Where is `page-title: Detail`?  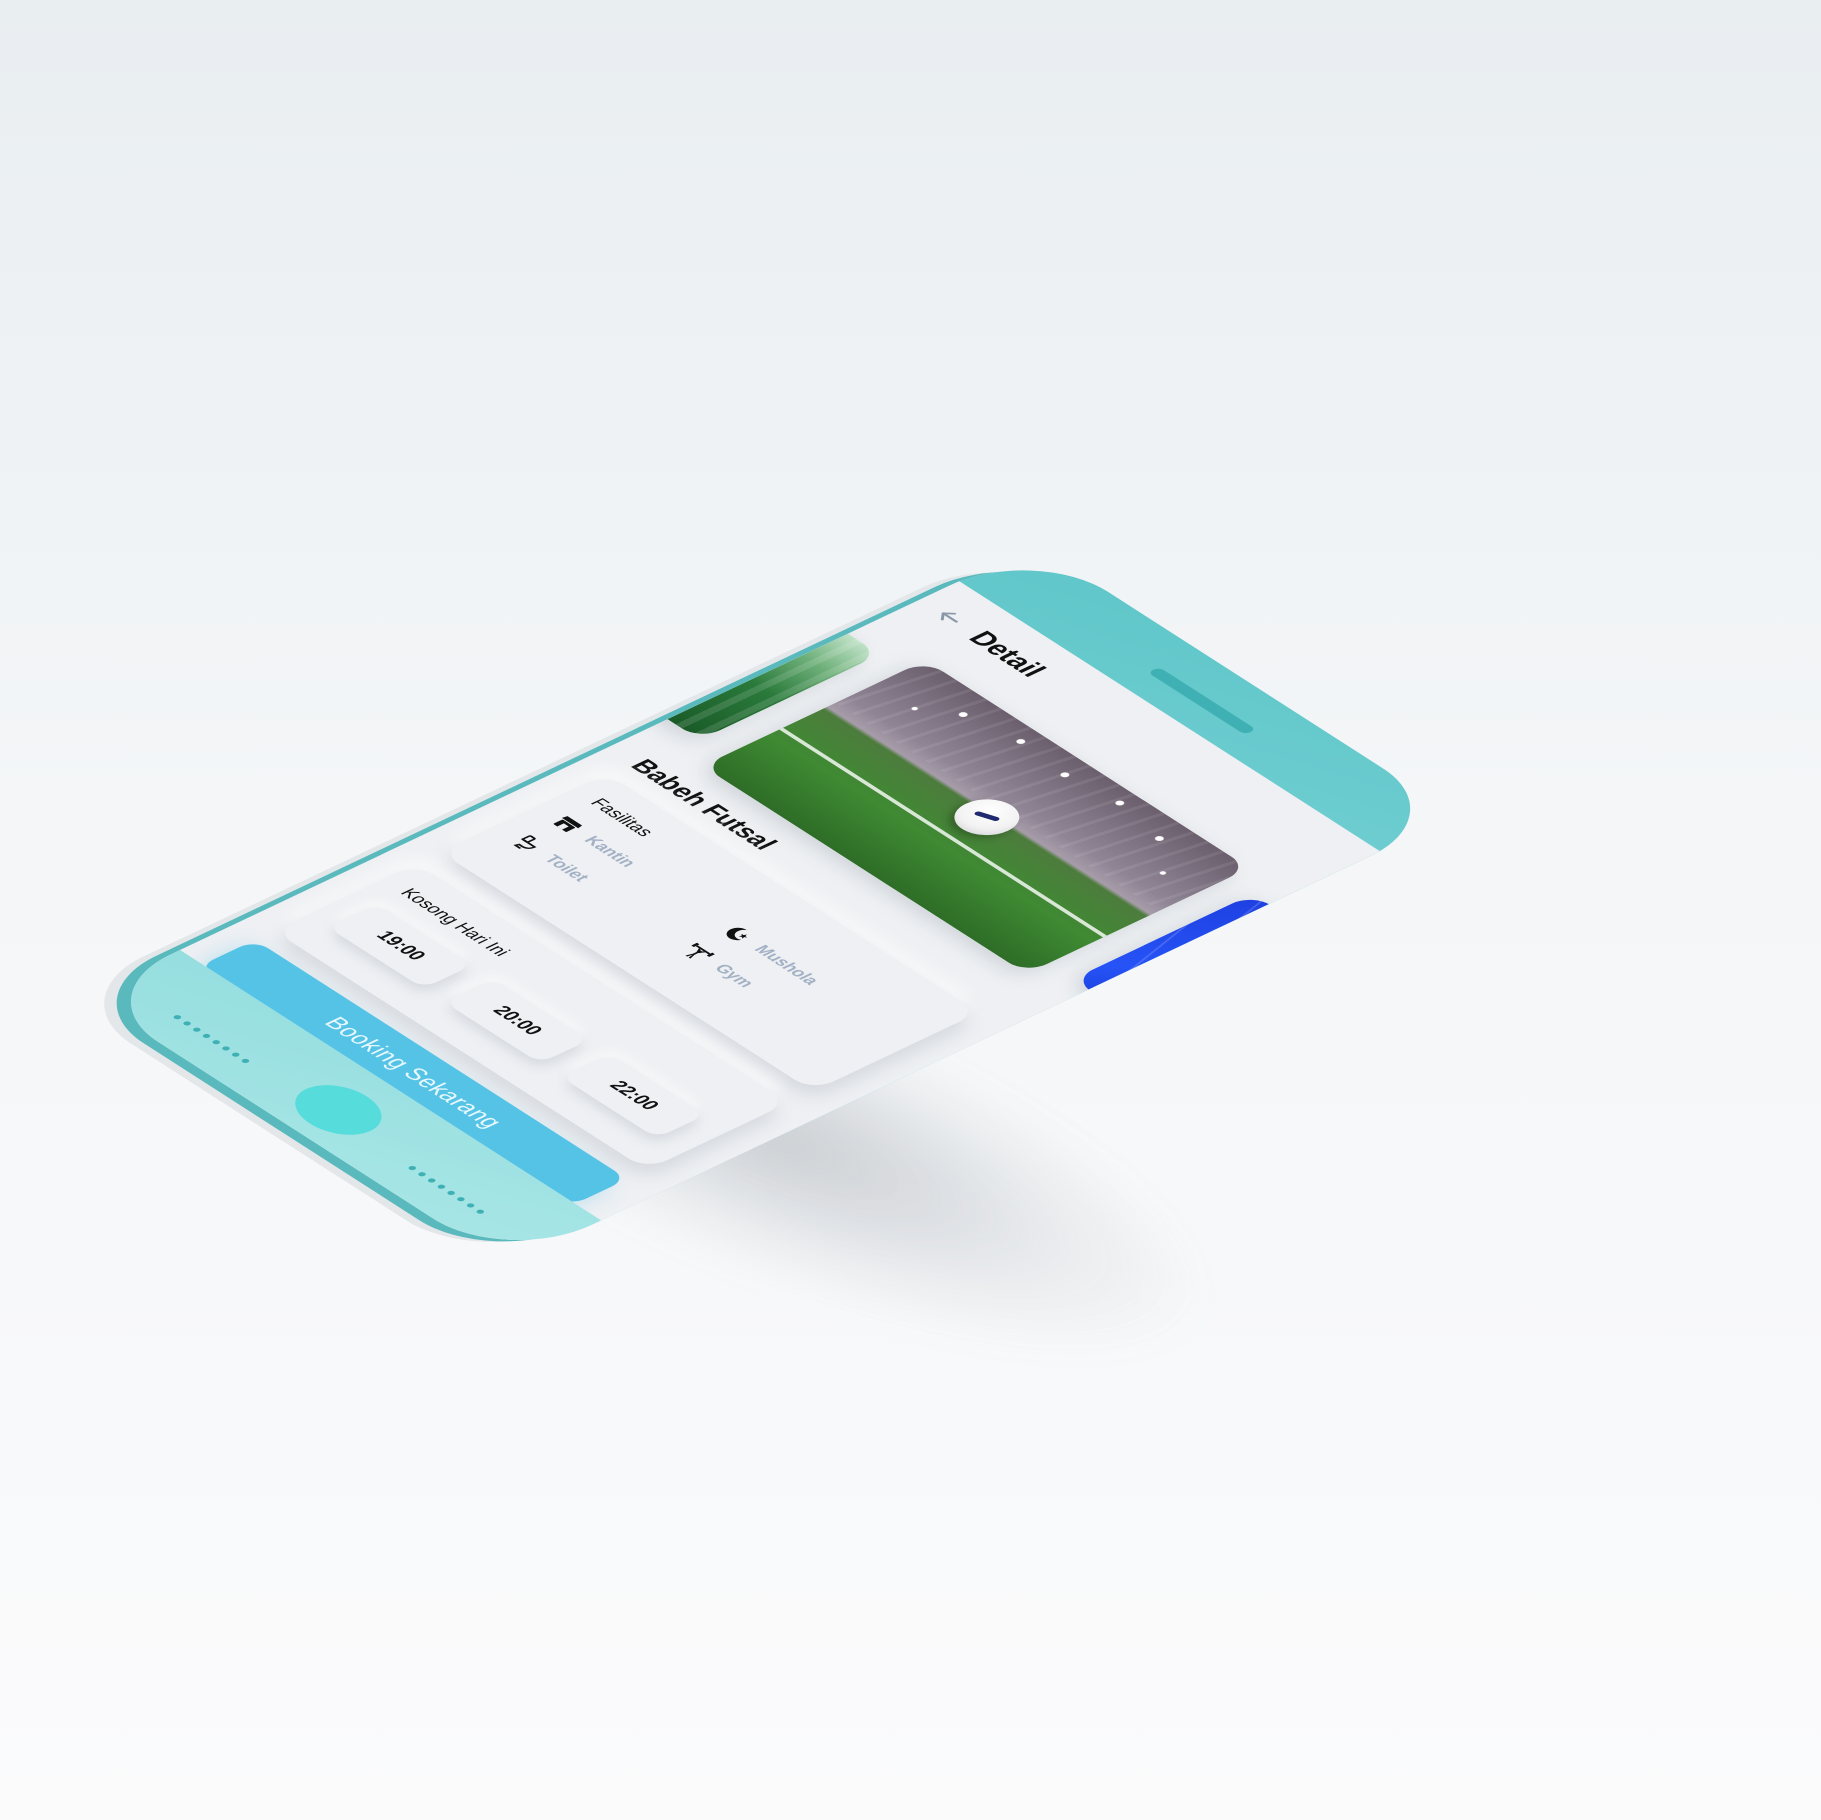 page-title: Detail is located at coordinates (1007, 654).